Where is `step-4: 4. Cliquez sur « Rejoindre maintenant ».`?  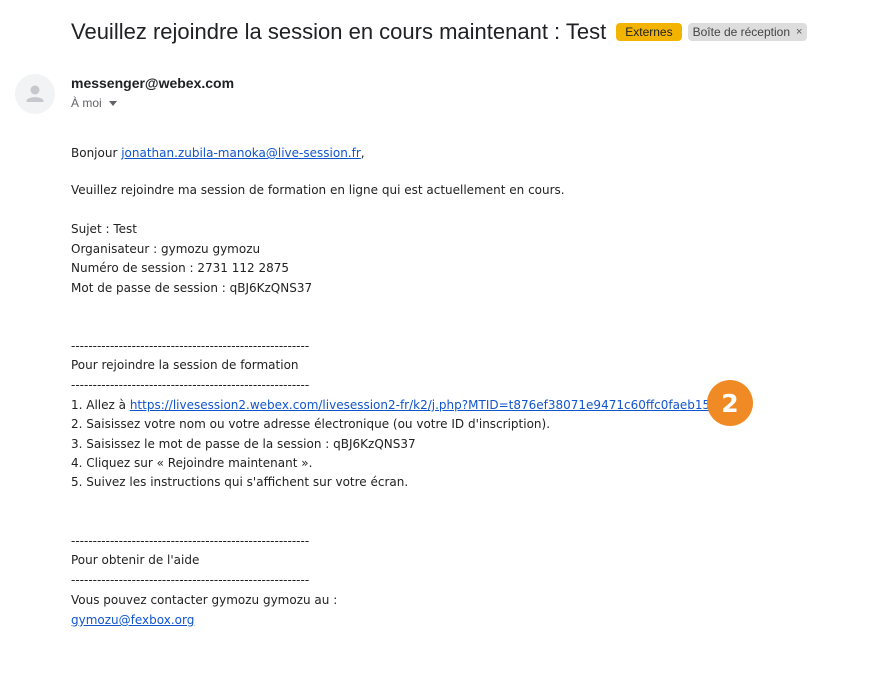
step-4: 4. Cliquez sur « Rejoindre maintenant ». is located at coordinates (192, 463).